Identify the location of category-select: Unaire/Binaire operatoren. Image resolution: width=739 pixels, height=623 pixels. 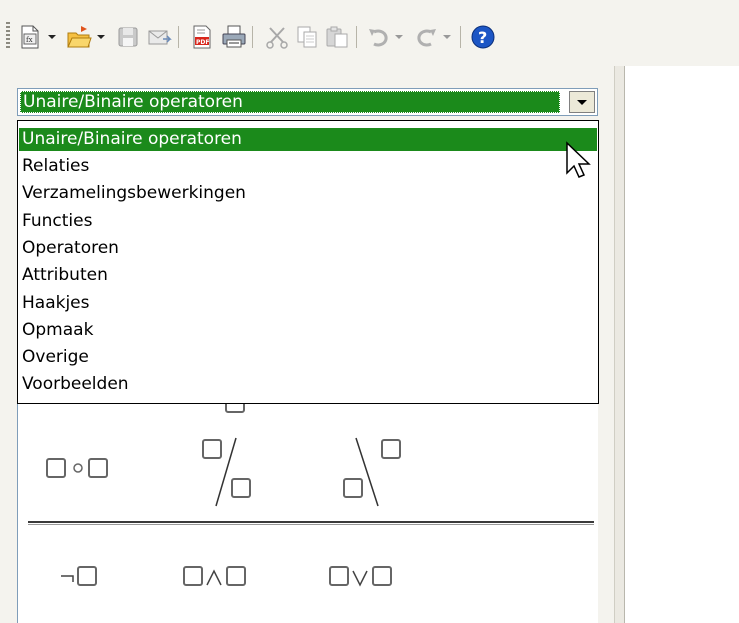
(307, 102).